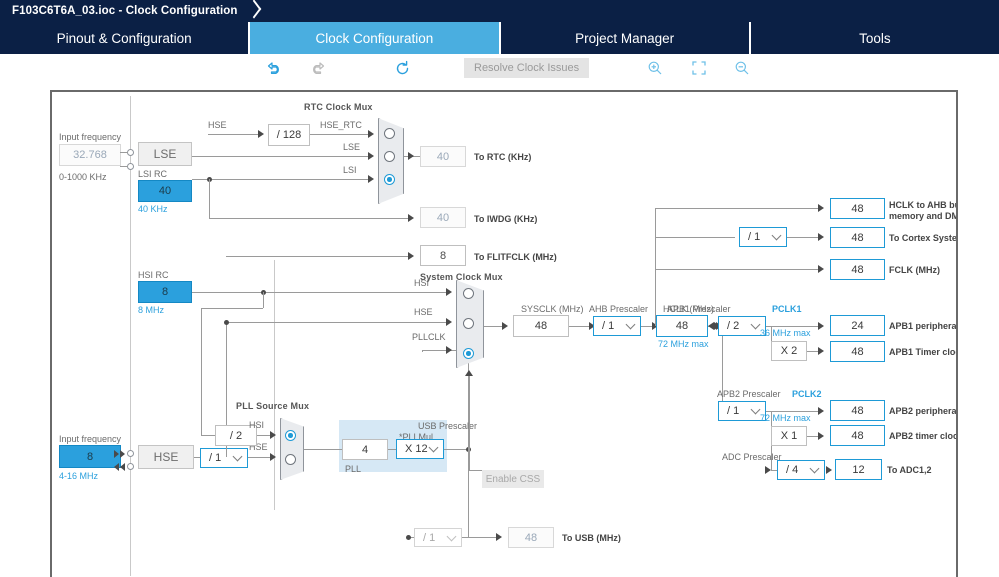 The height and width of the screenshot is (577, 999). What do you see at coordinates (821, 269) in the screenshot?
I see `fclk-arrow` at bounding box center [821, 269].